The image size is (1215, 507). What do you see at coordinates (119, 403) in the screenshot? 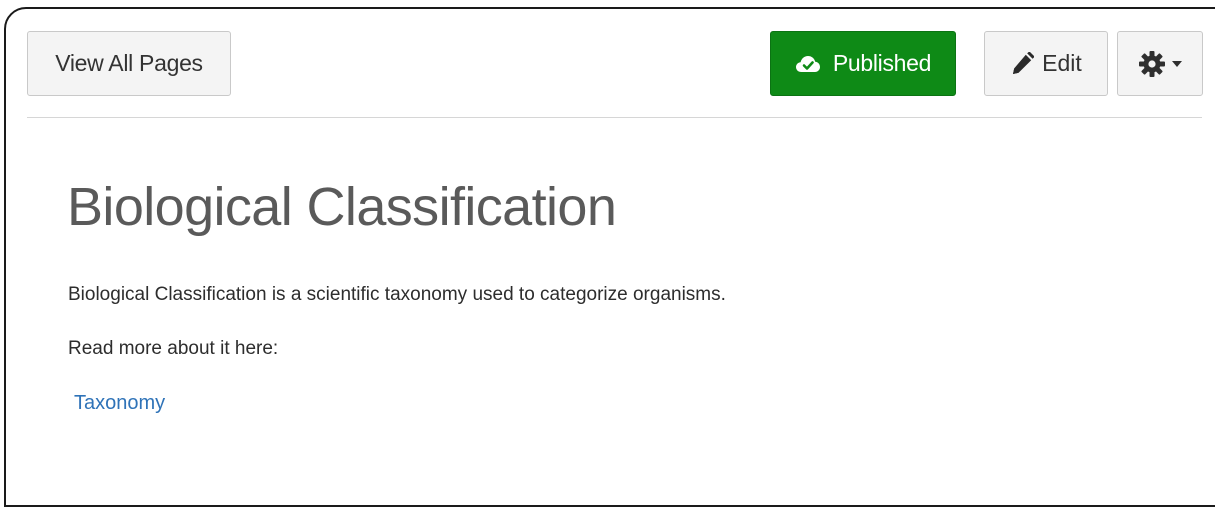
I see `taxonomy-link: Taxonomy` at bounding box center [119, 403].